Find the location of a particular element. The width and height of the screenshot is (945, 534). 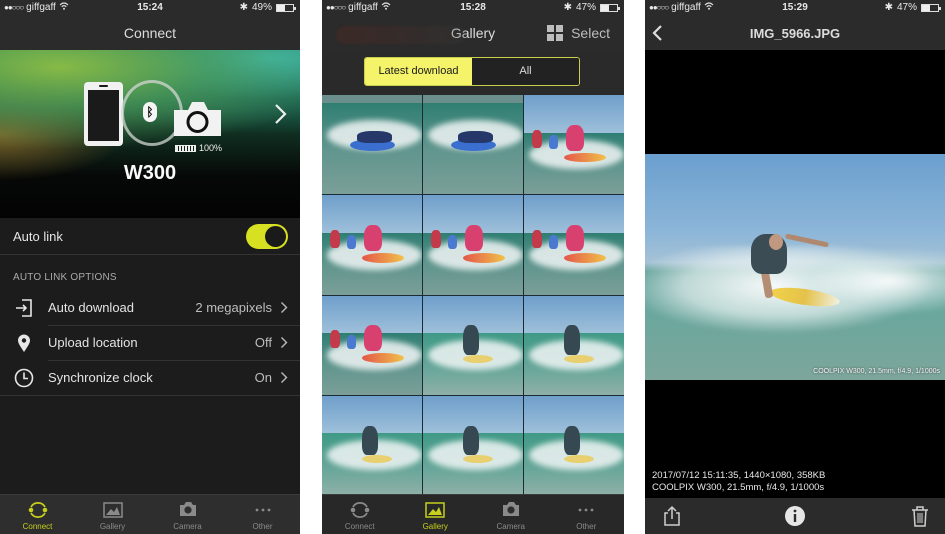

device-name: W300 is located at coordinates (150, 173).